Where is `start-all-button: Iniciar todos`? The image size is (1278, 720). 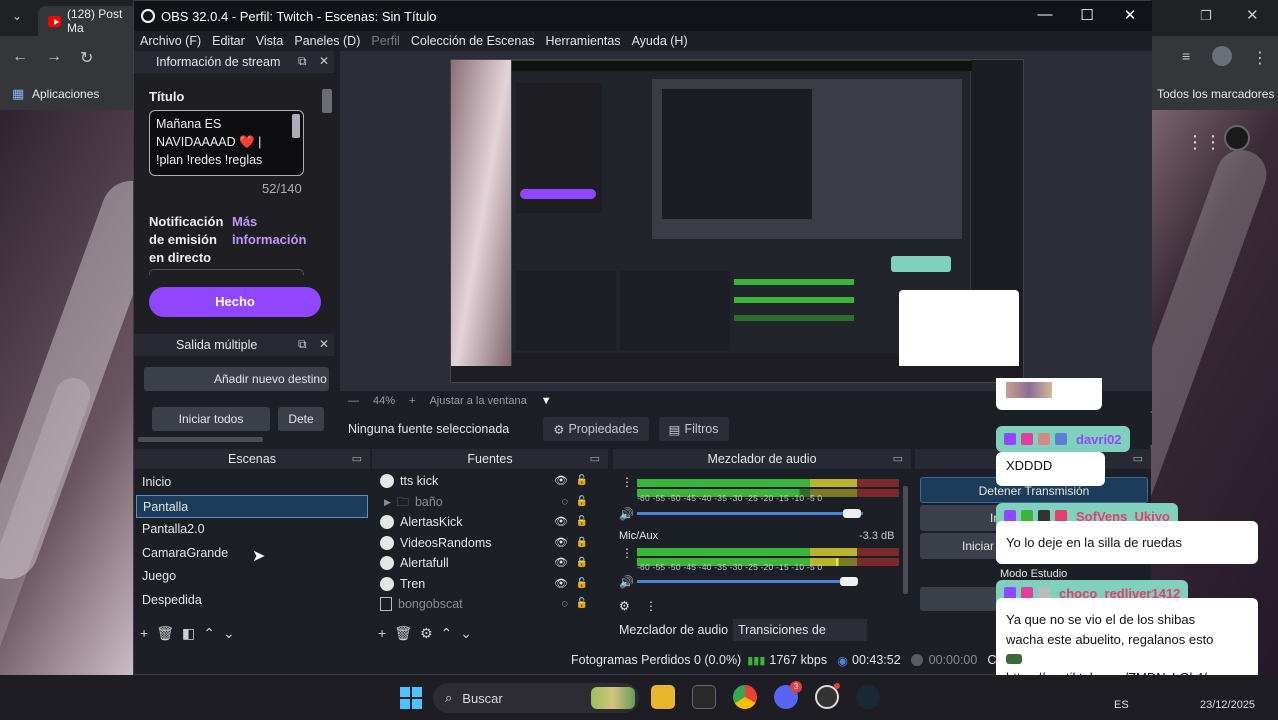 start-all-button: Iniciar todos is located at coordinates (211, 419).